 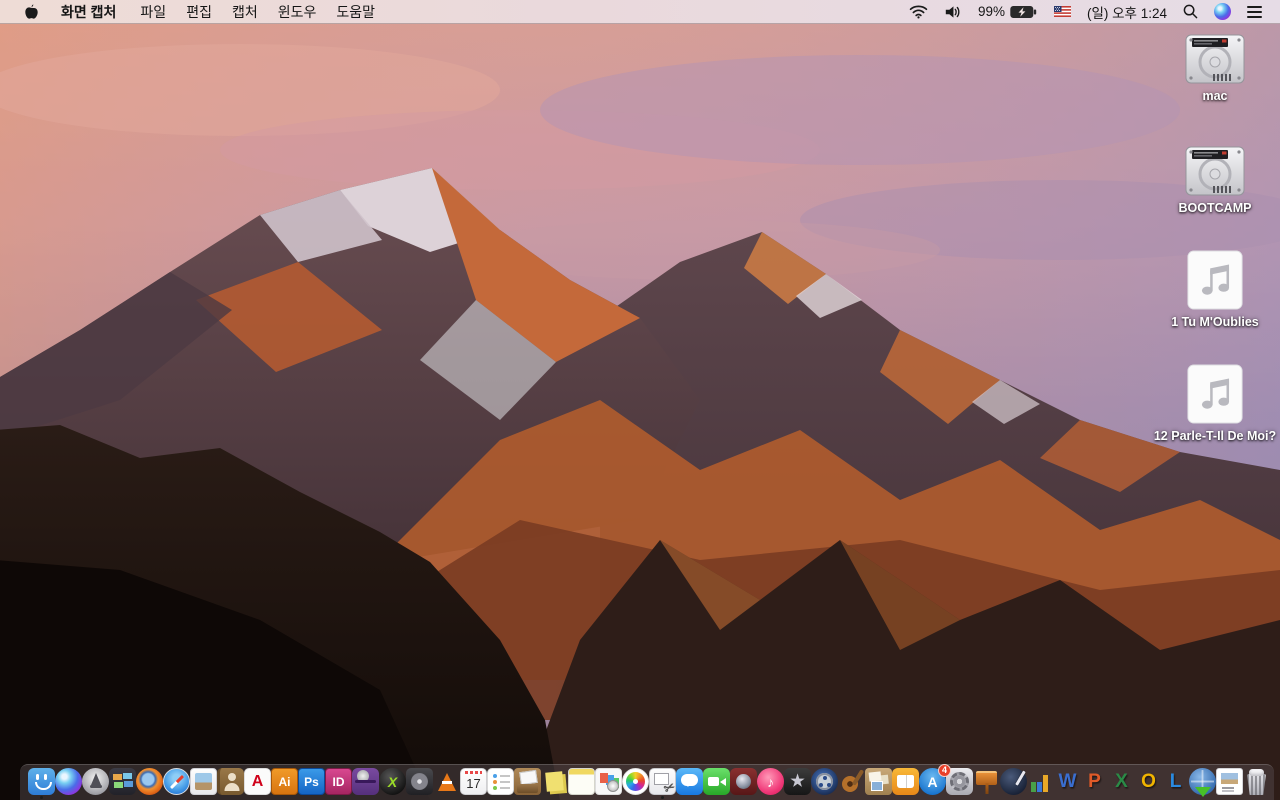 What do you see at coordinates (1121, 783) in the screenshot?
I see `dock-item-excel: X` at bounding box center [1121, 783].